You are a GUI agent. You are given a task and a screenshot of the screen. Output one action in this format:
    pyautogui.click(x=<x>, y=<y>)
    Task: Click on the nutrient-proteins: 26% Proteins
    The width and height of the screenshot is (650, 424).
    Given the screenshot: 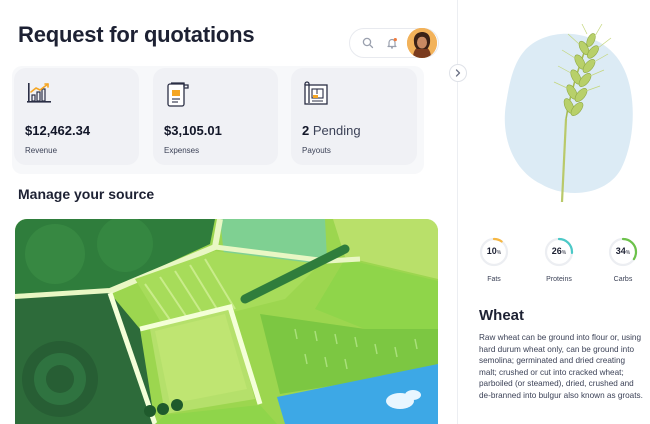 What is the action you would take?
    pyautogui.click(x=559, y=259)
    